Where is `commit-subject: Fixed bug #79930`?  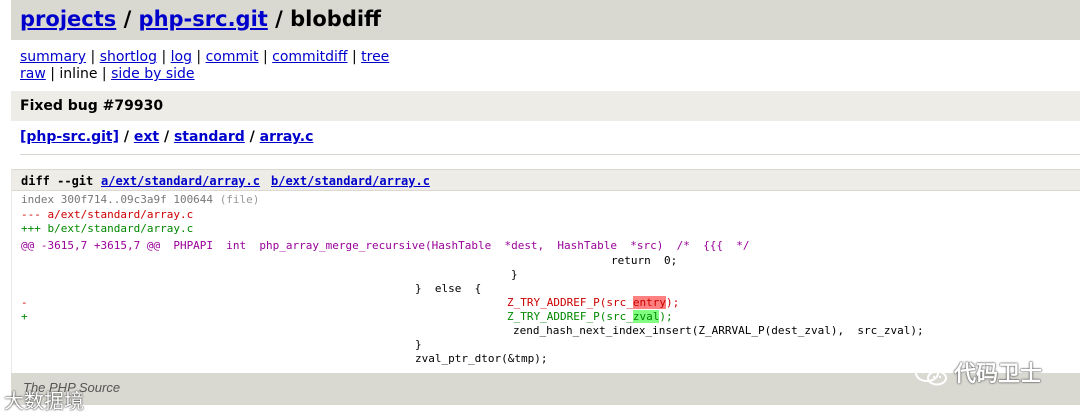 commit-subject: Fixed bug #79930 is located at coordinates (92, 106).